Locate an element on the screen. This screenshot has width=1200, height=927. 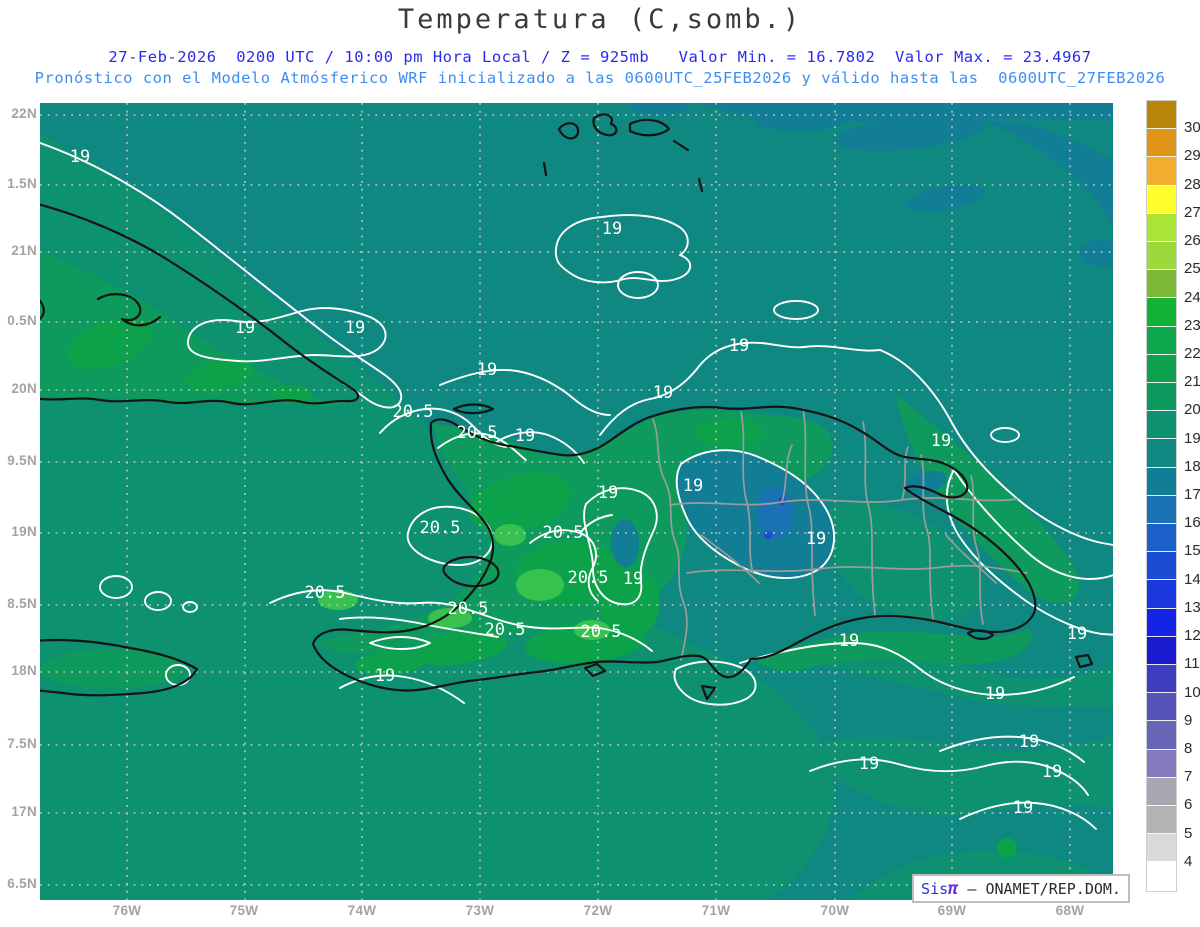
page-title: Temperatura (C,somb.) is located at coordinates (600, 19).